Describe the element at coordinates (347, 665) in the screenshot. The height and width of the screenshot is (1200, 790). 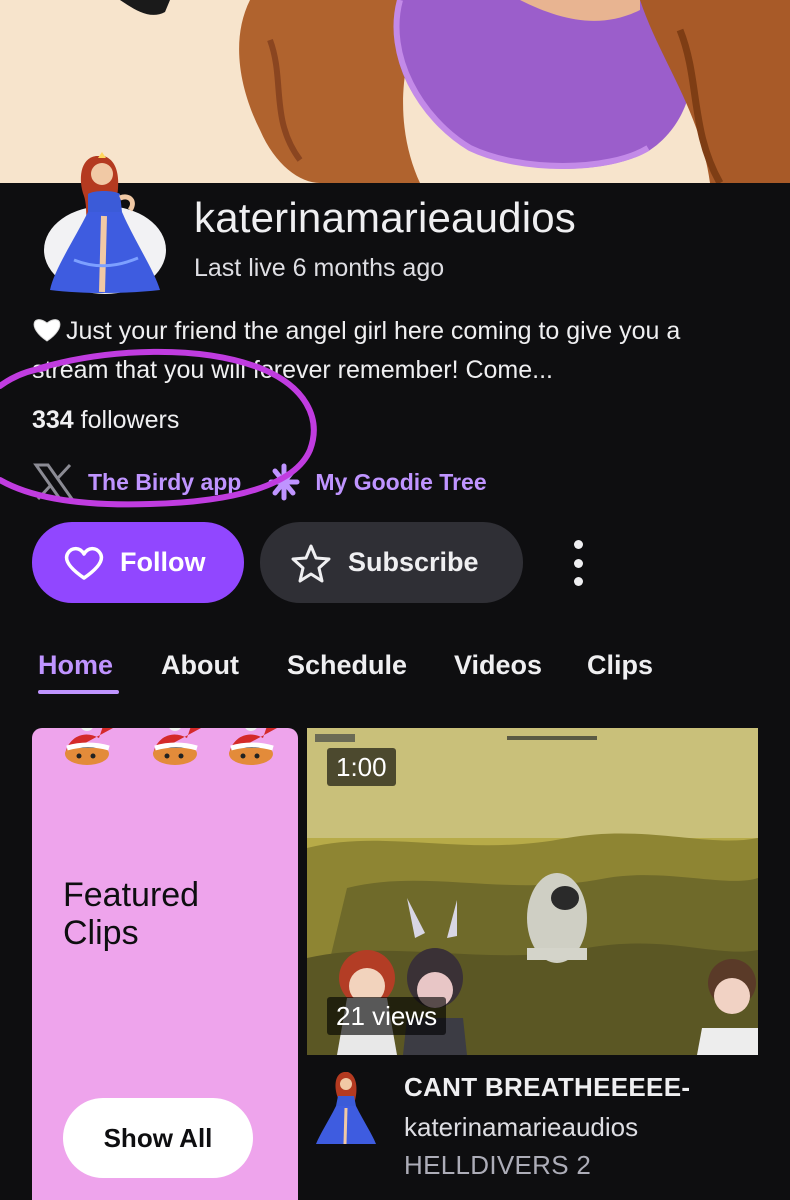
I see `tab-schedule: Schedule` at that location.